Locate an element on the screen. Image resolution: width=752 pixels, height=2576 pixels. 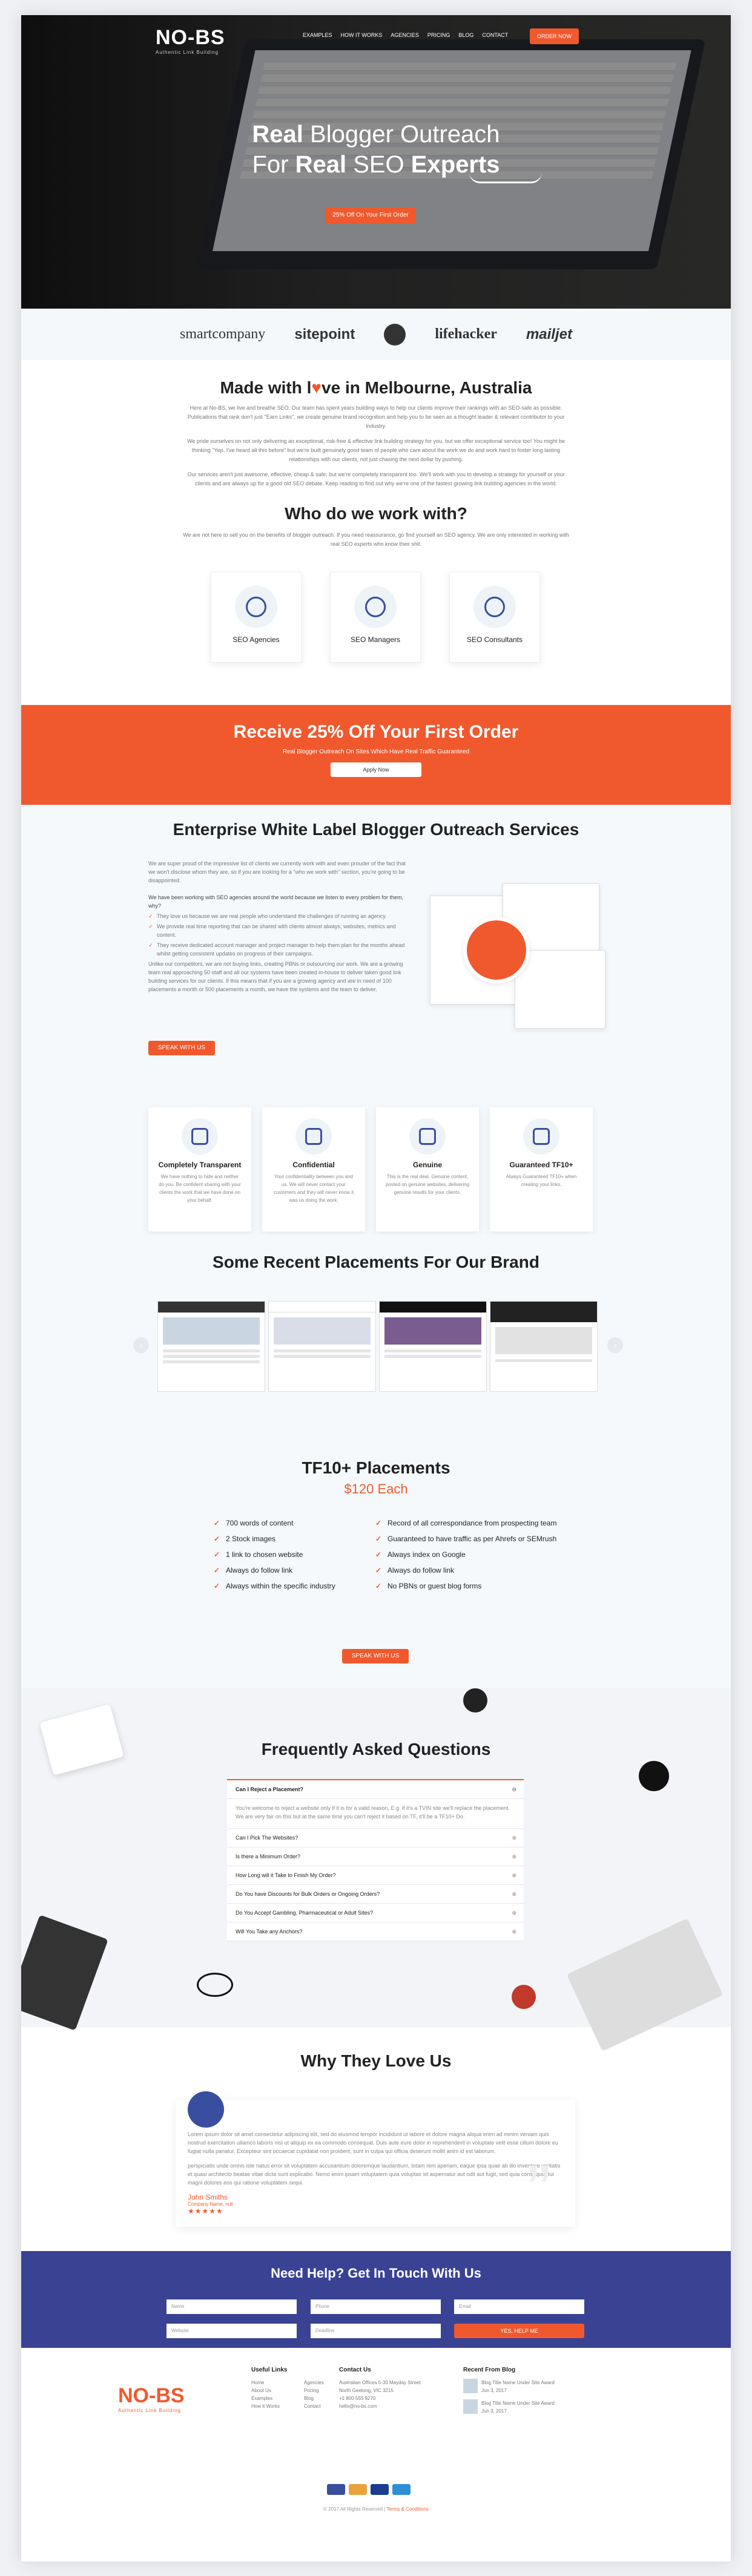
footer-link: Examples is located at coordinates (266, 2398).